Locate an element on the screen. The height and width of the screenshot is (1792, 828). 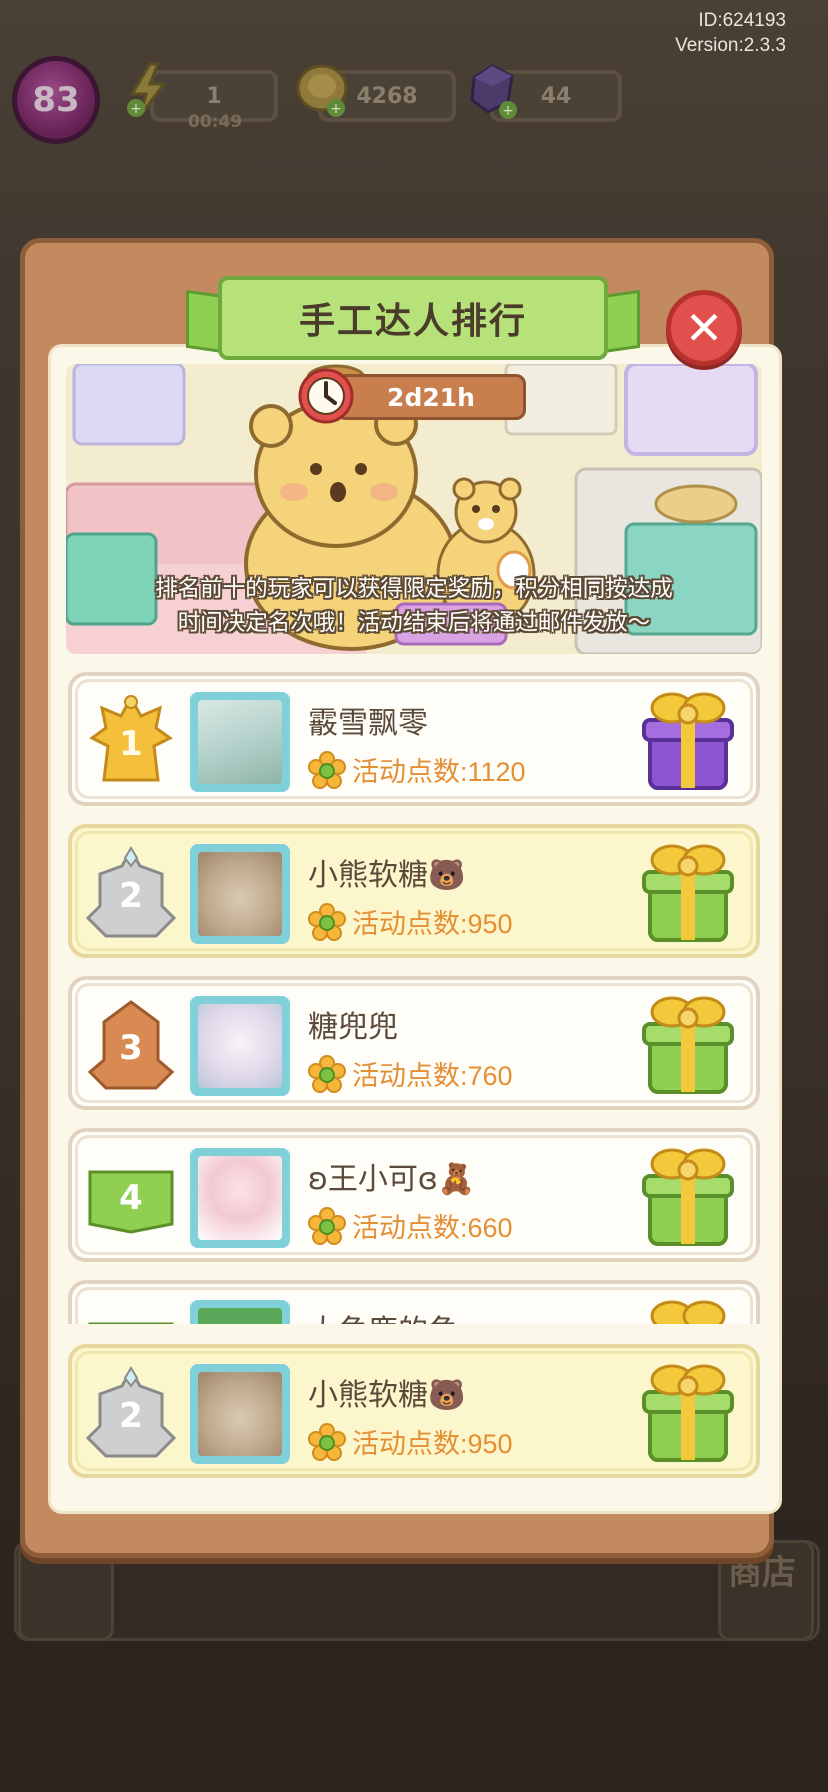
energy-value: 1 is located at coordinates (214, 96).